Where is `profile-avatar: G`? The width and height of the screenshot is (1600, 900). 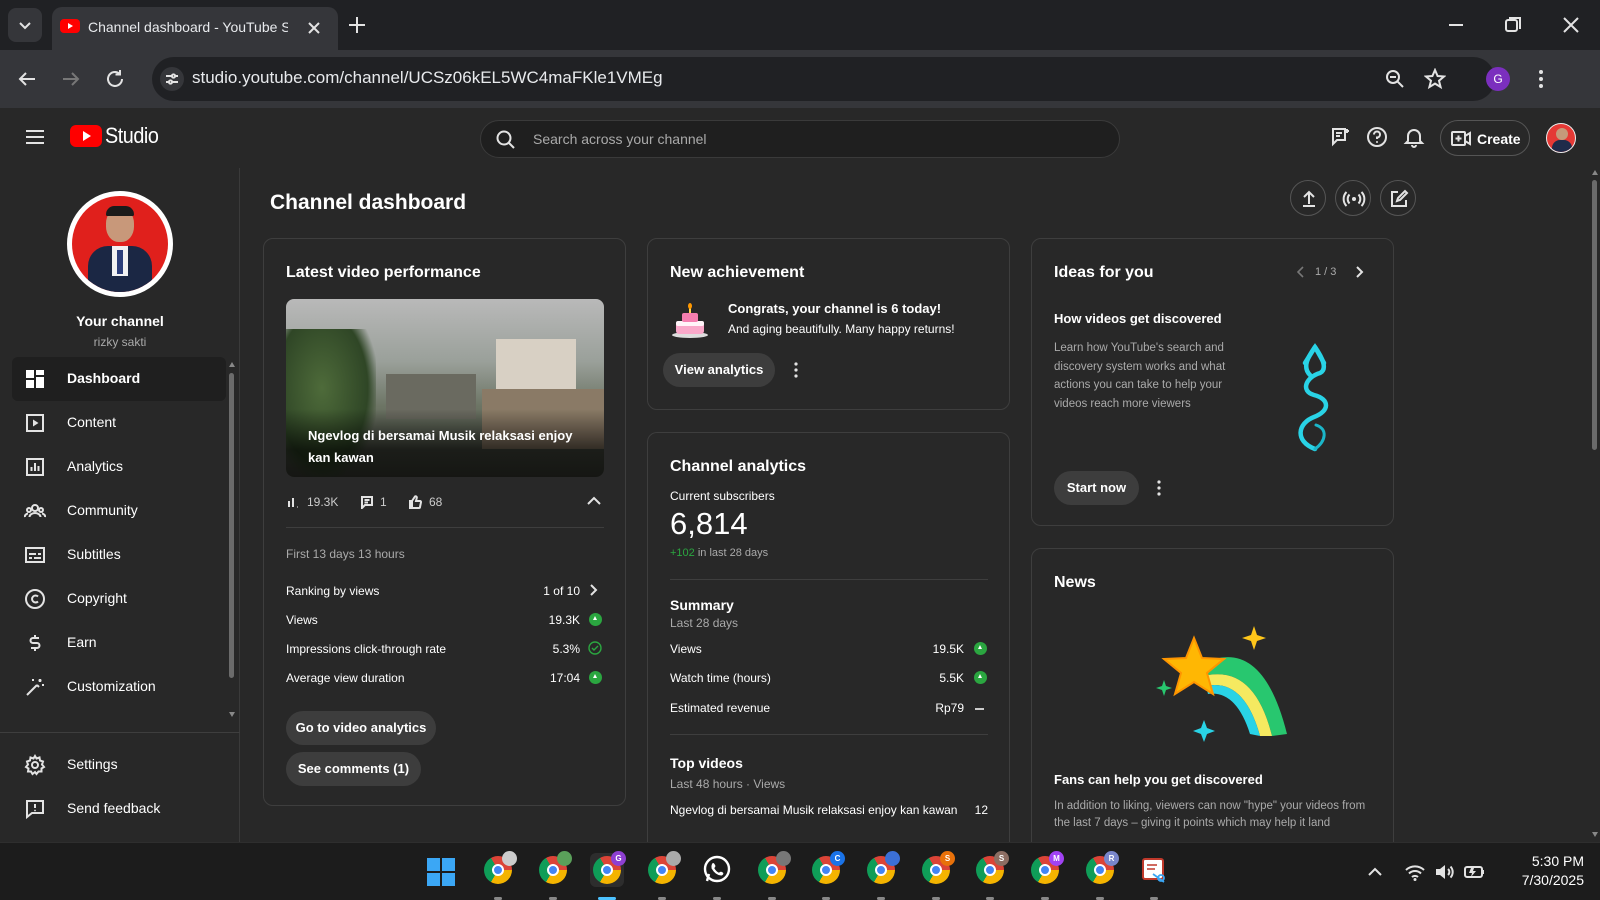
profile-avatar: G is located at coordinates (1498, 79).